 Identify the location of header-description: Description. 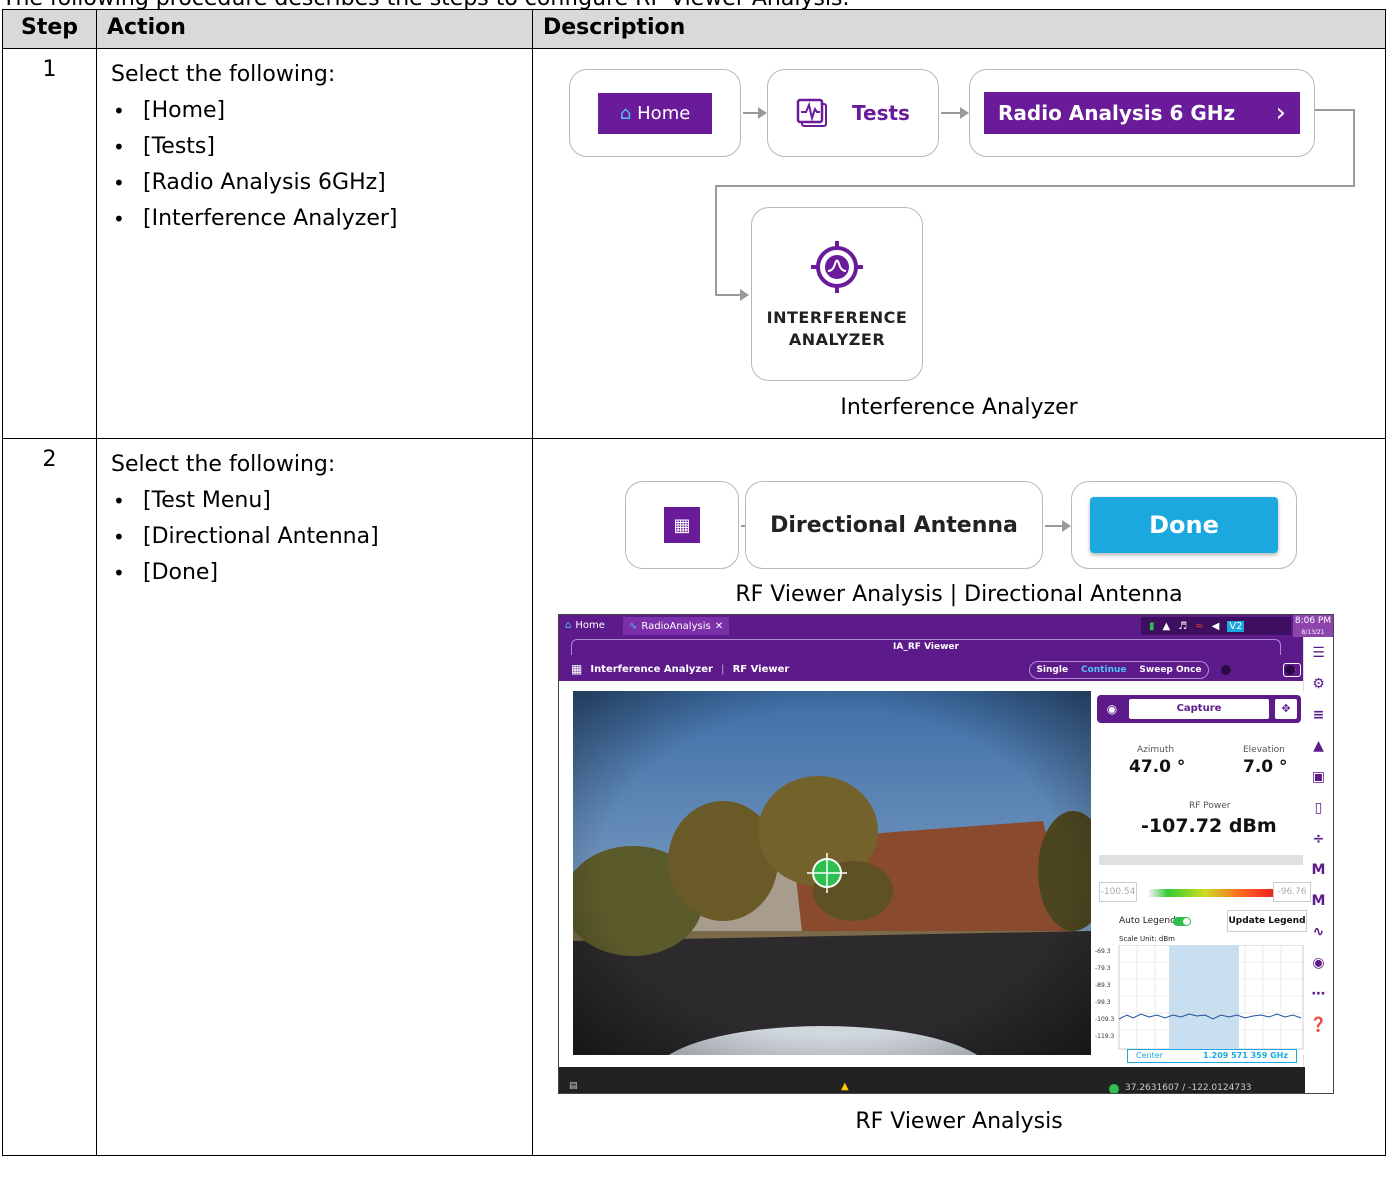
(959, 29).